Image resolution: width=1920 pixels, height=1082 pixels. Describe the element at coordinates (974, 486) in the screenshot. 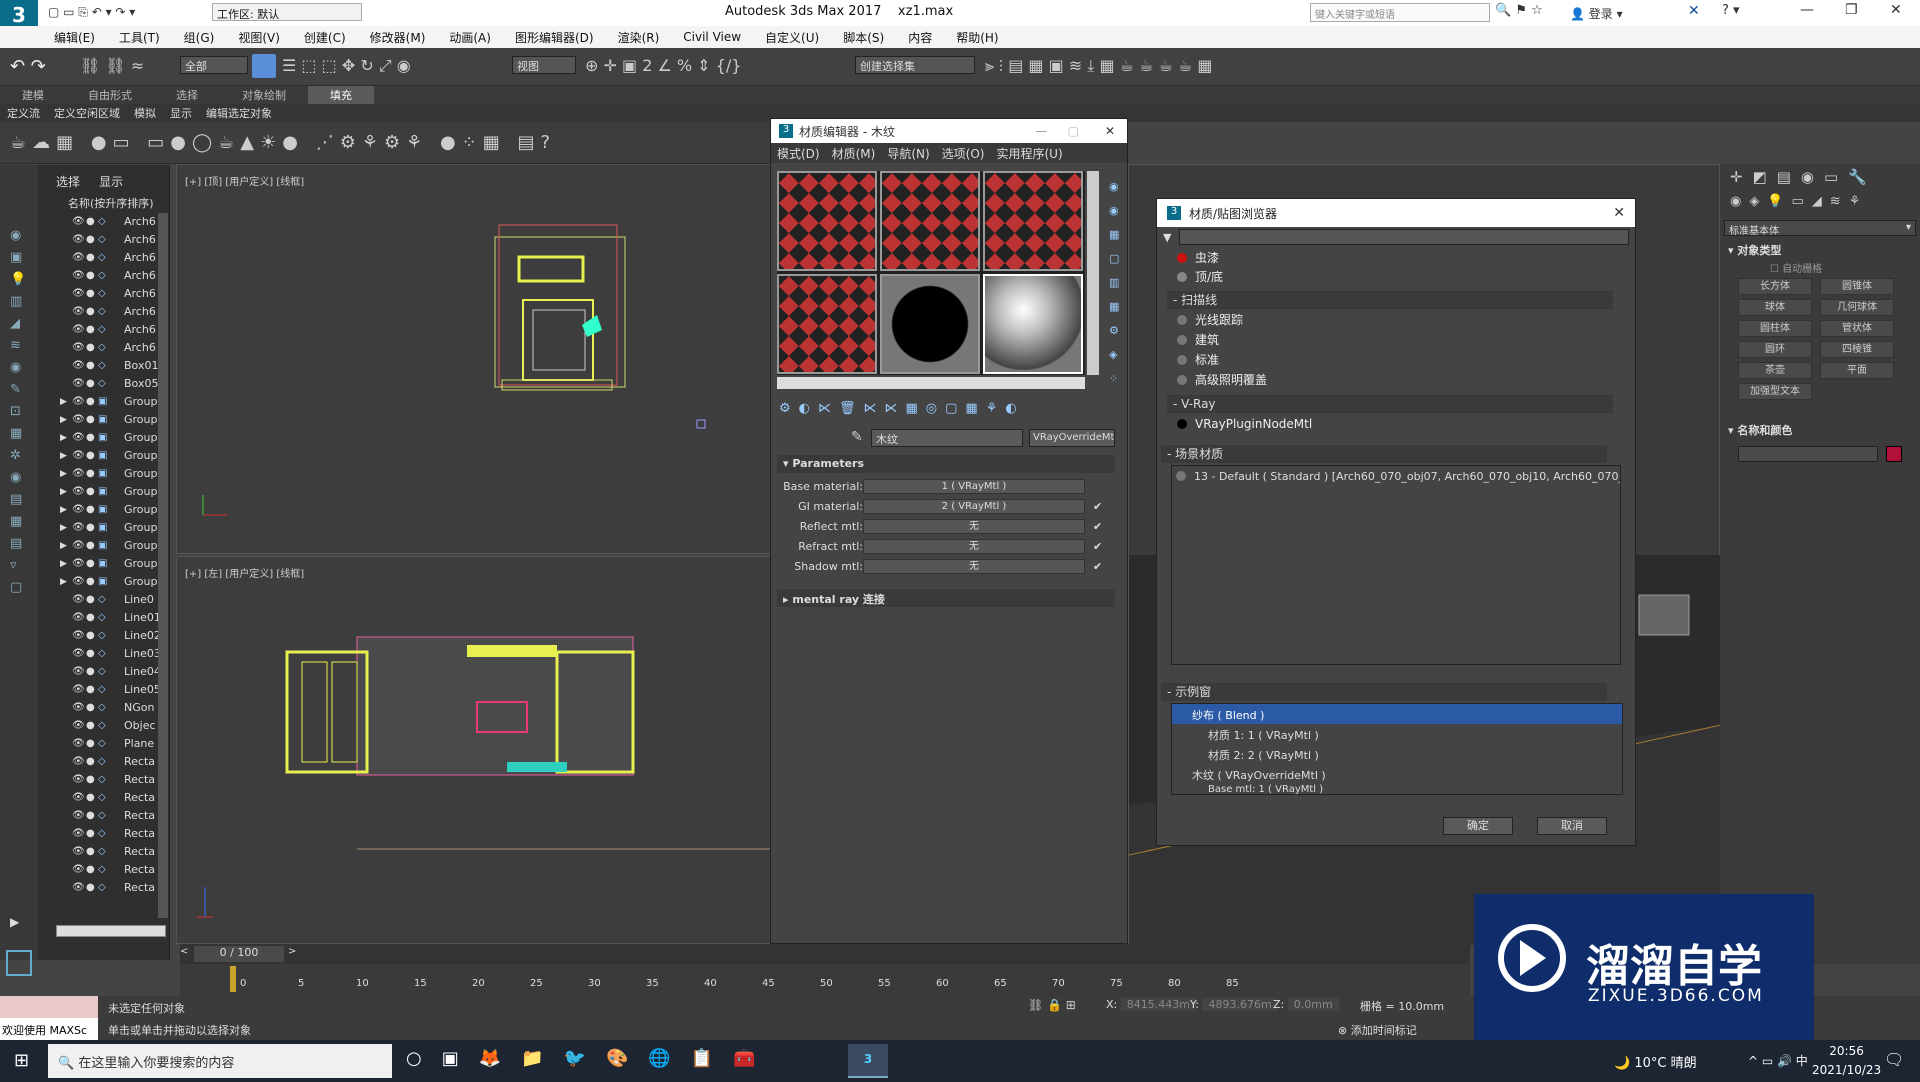

I see `param-button: 1 ( VRayMtl )` at that location.